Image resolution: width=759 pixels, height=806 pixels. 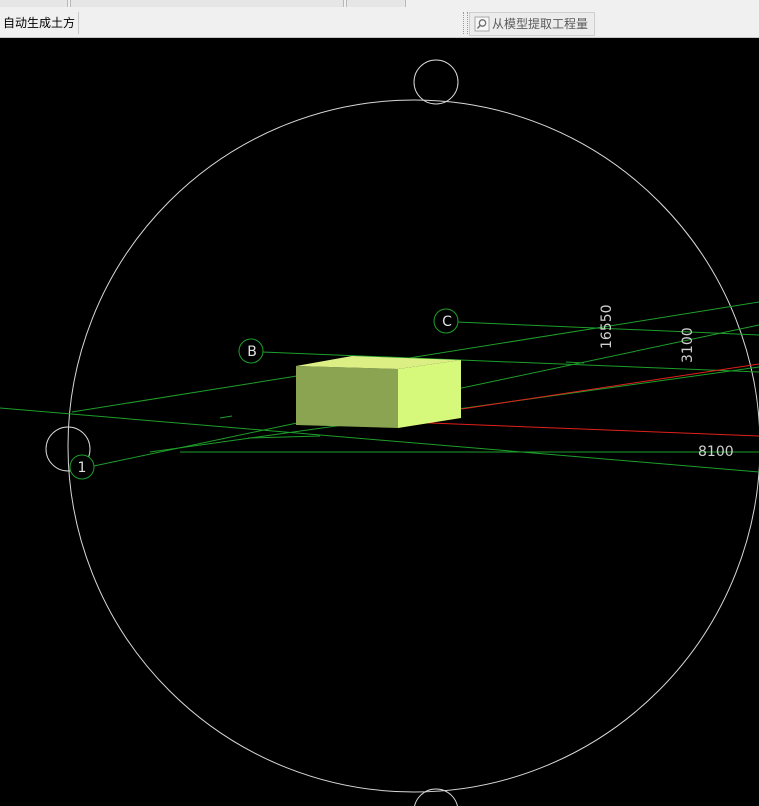 I want to click on cutoff-toolbar-row, so click(x=379, y=3).